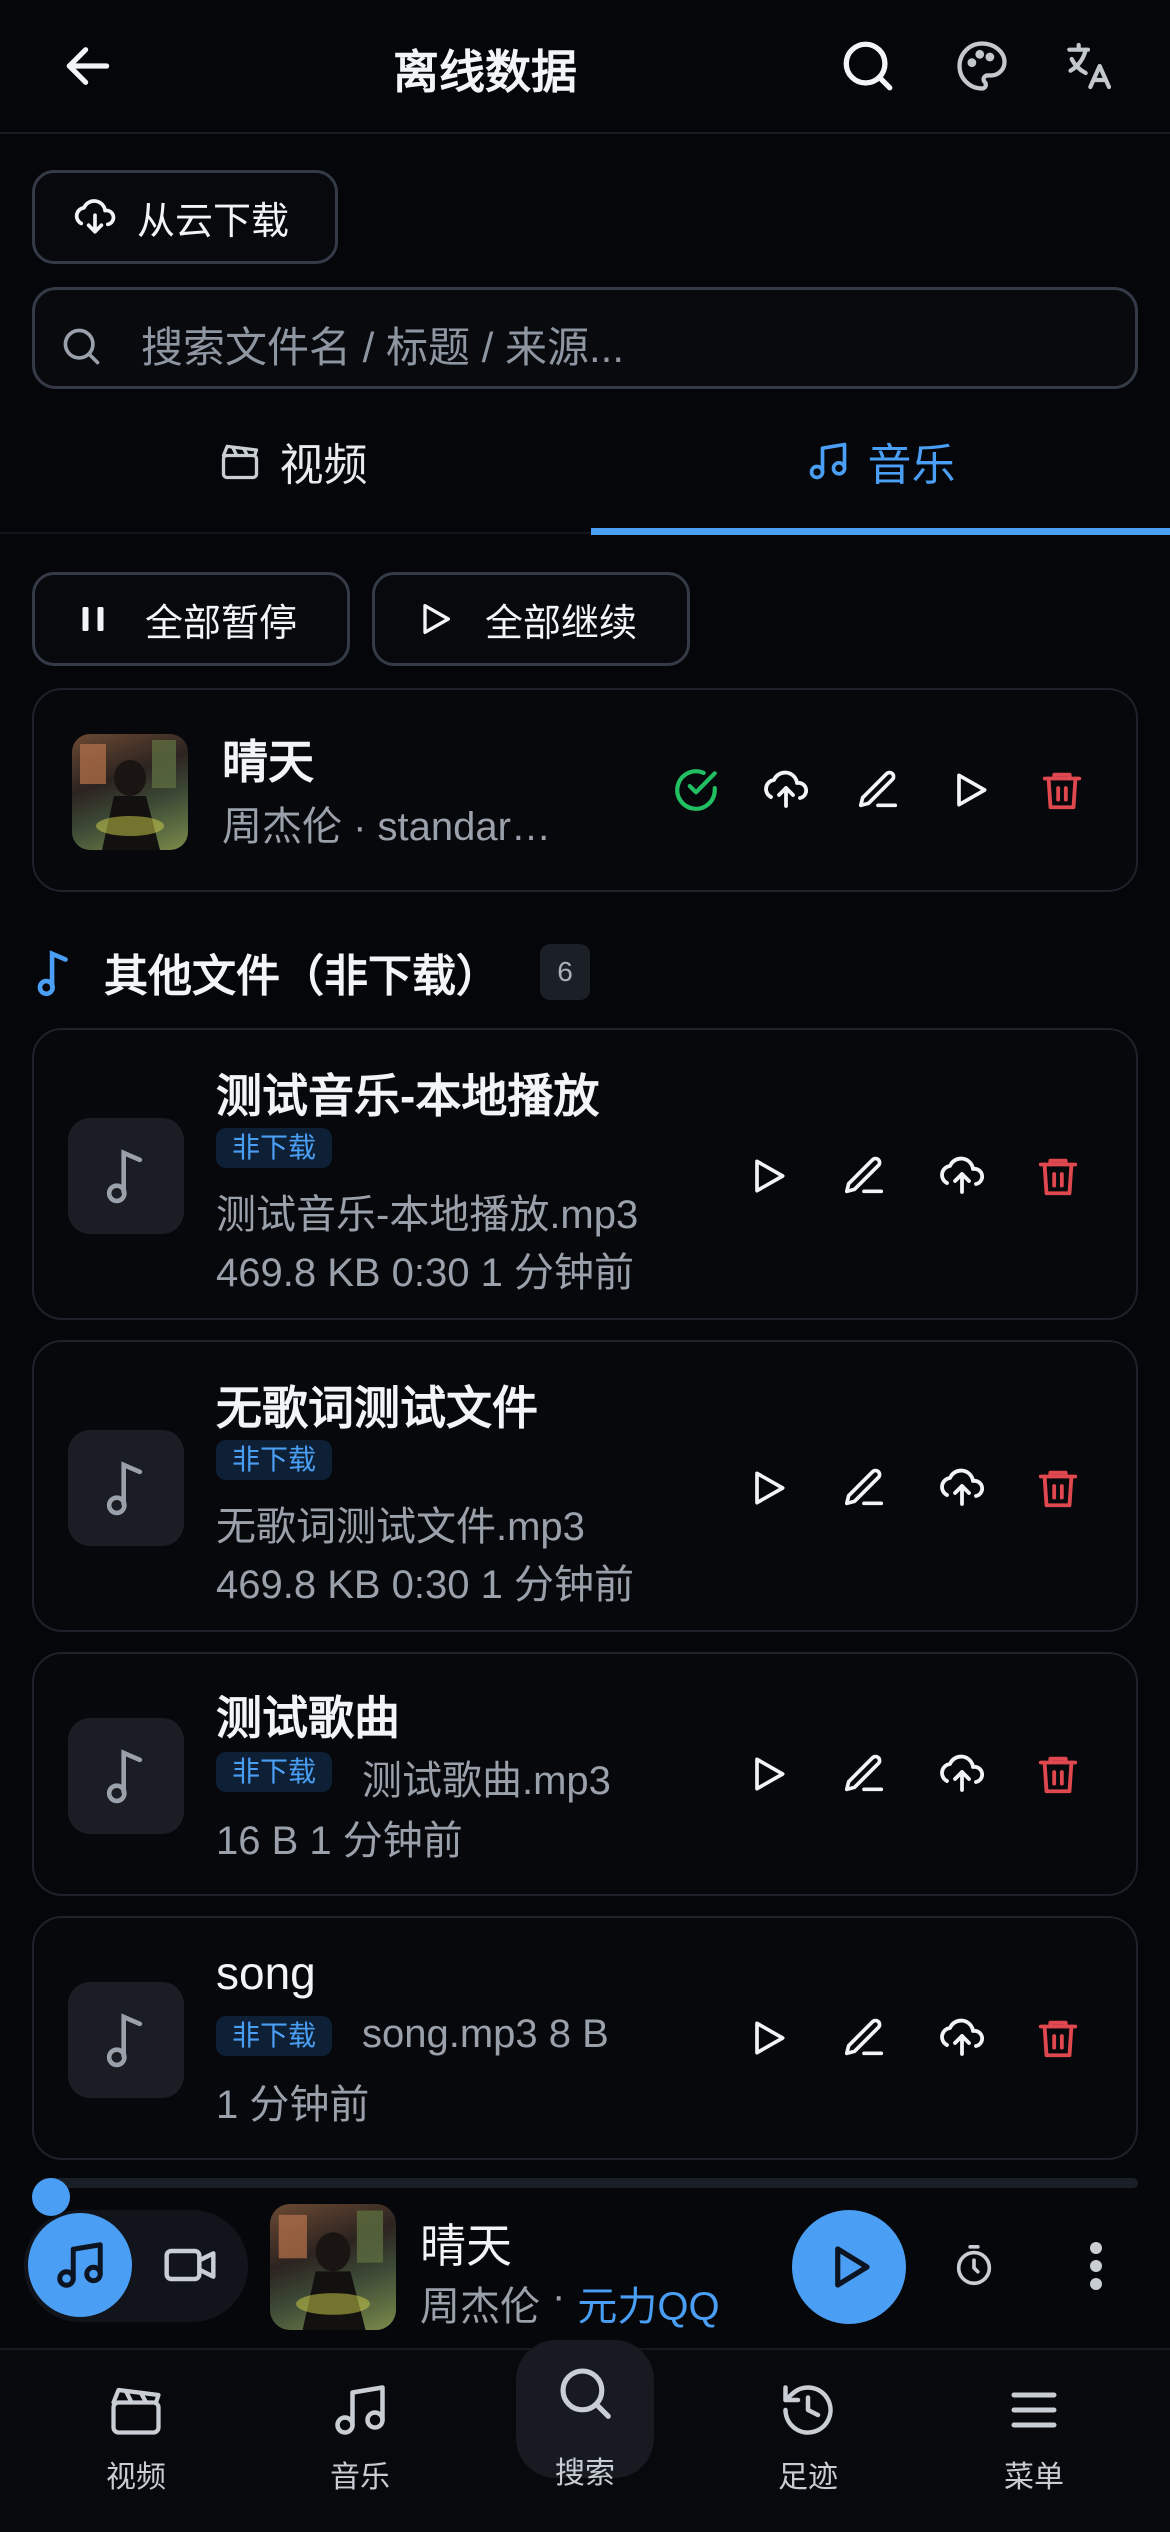 The image size is (1170, 2532). Describe the element at coordinates (130, 792) in the screenshot. I see `album-cover` at that location.